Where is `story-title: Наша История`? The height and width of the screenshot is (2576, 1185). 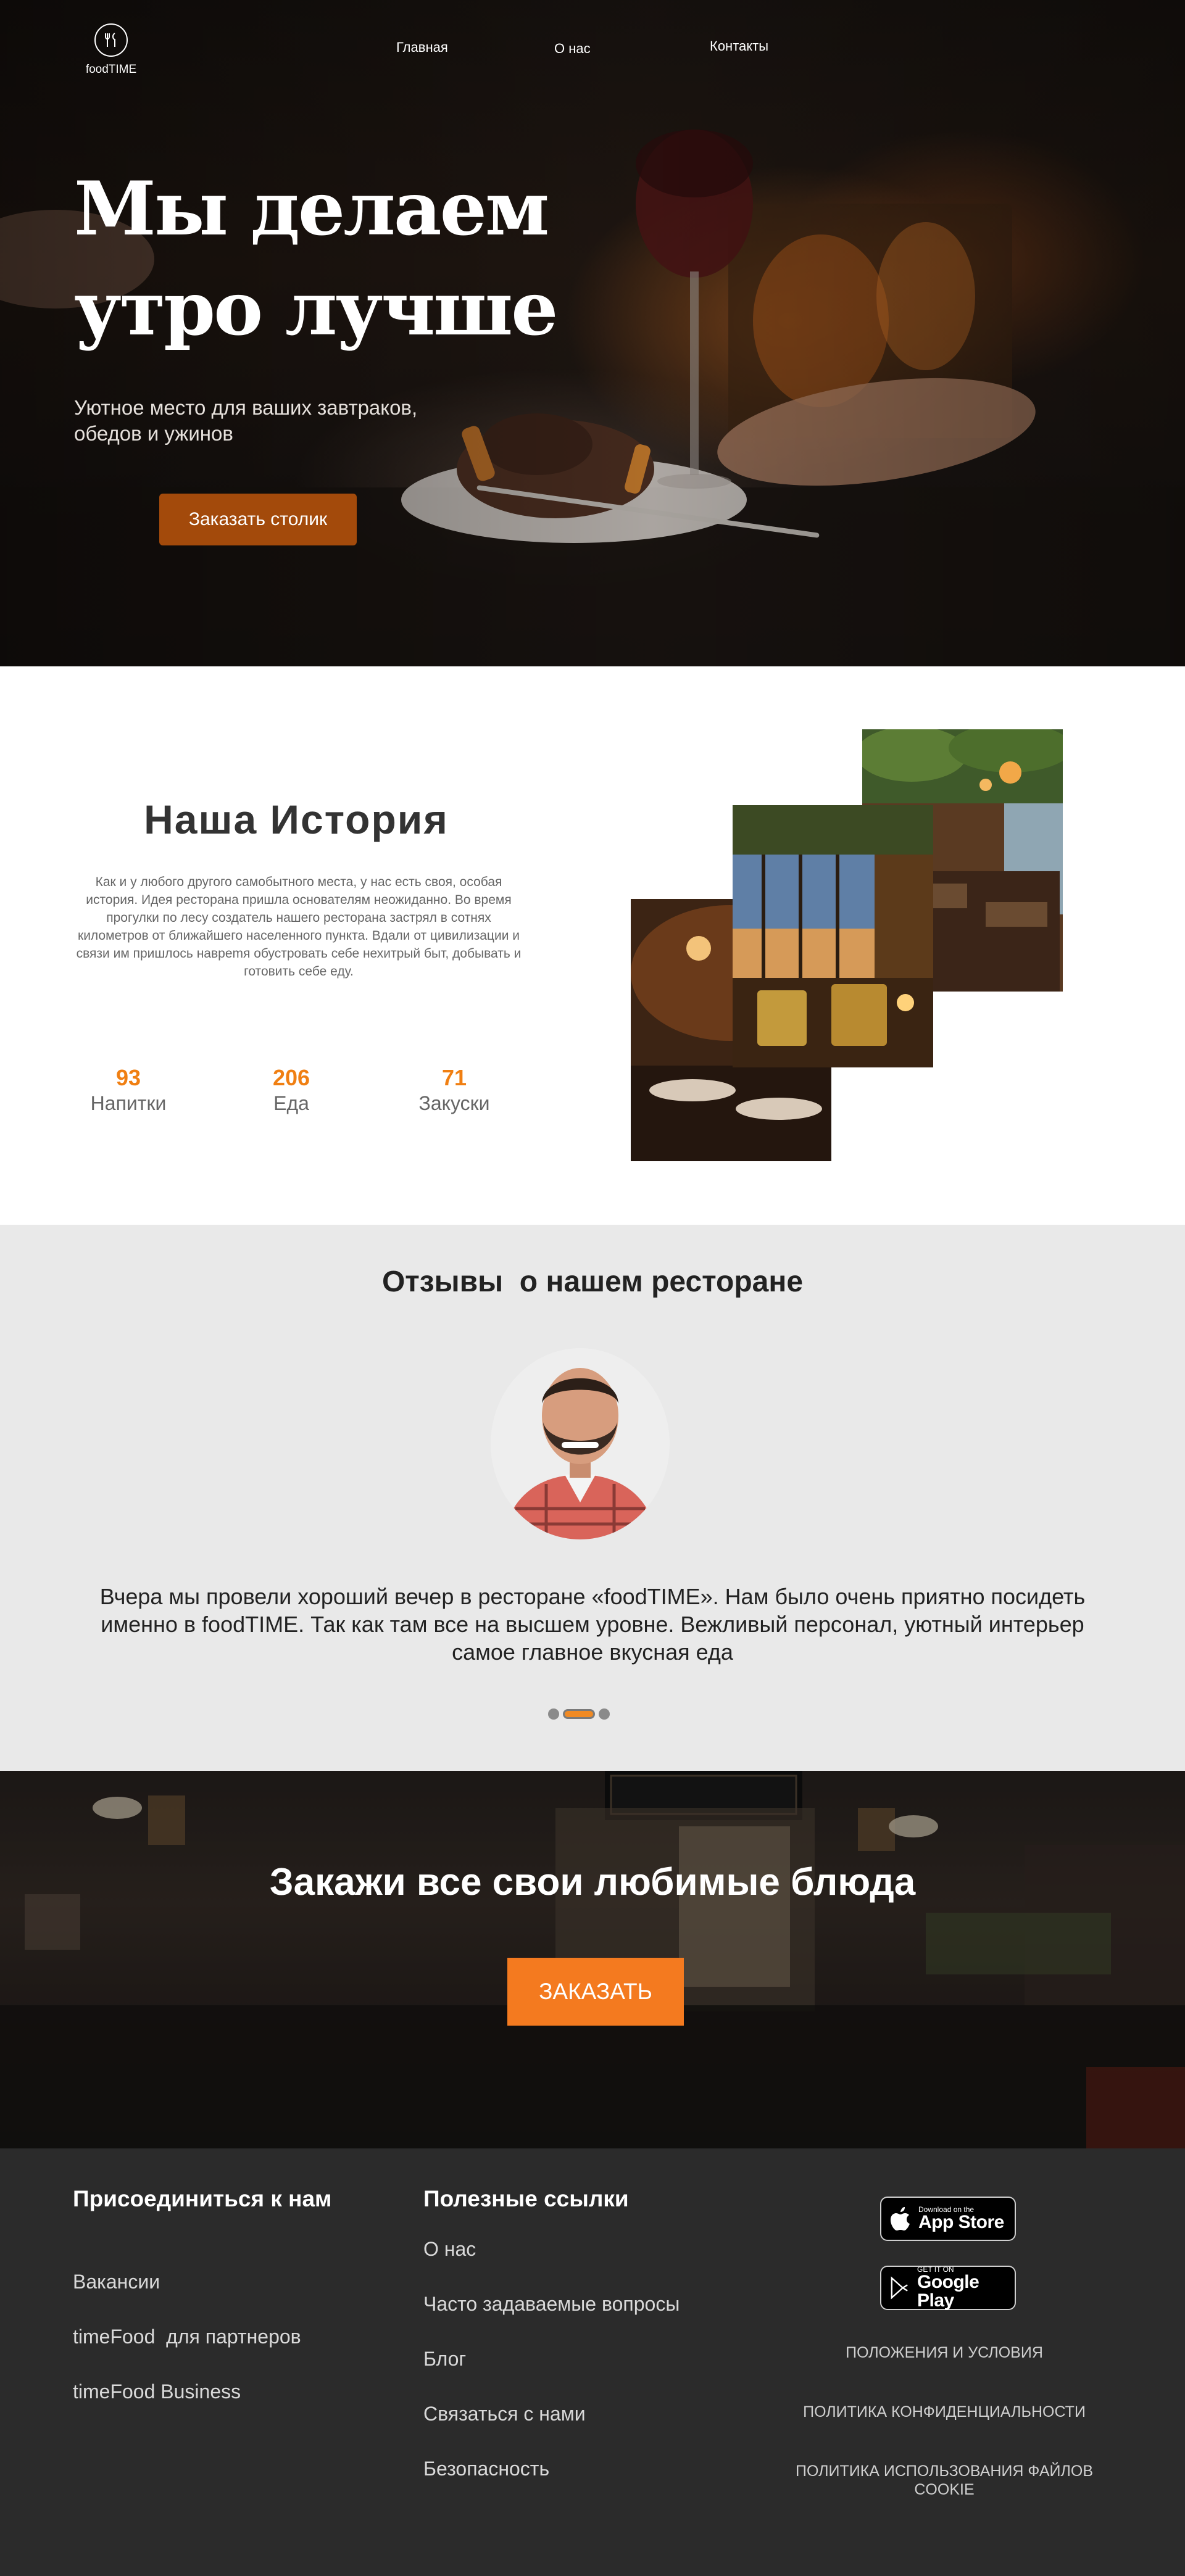 story-title: Наша История is located at coordinates (296, 819).